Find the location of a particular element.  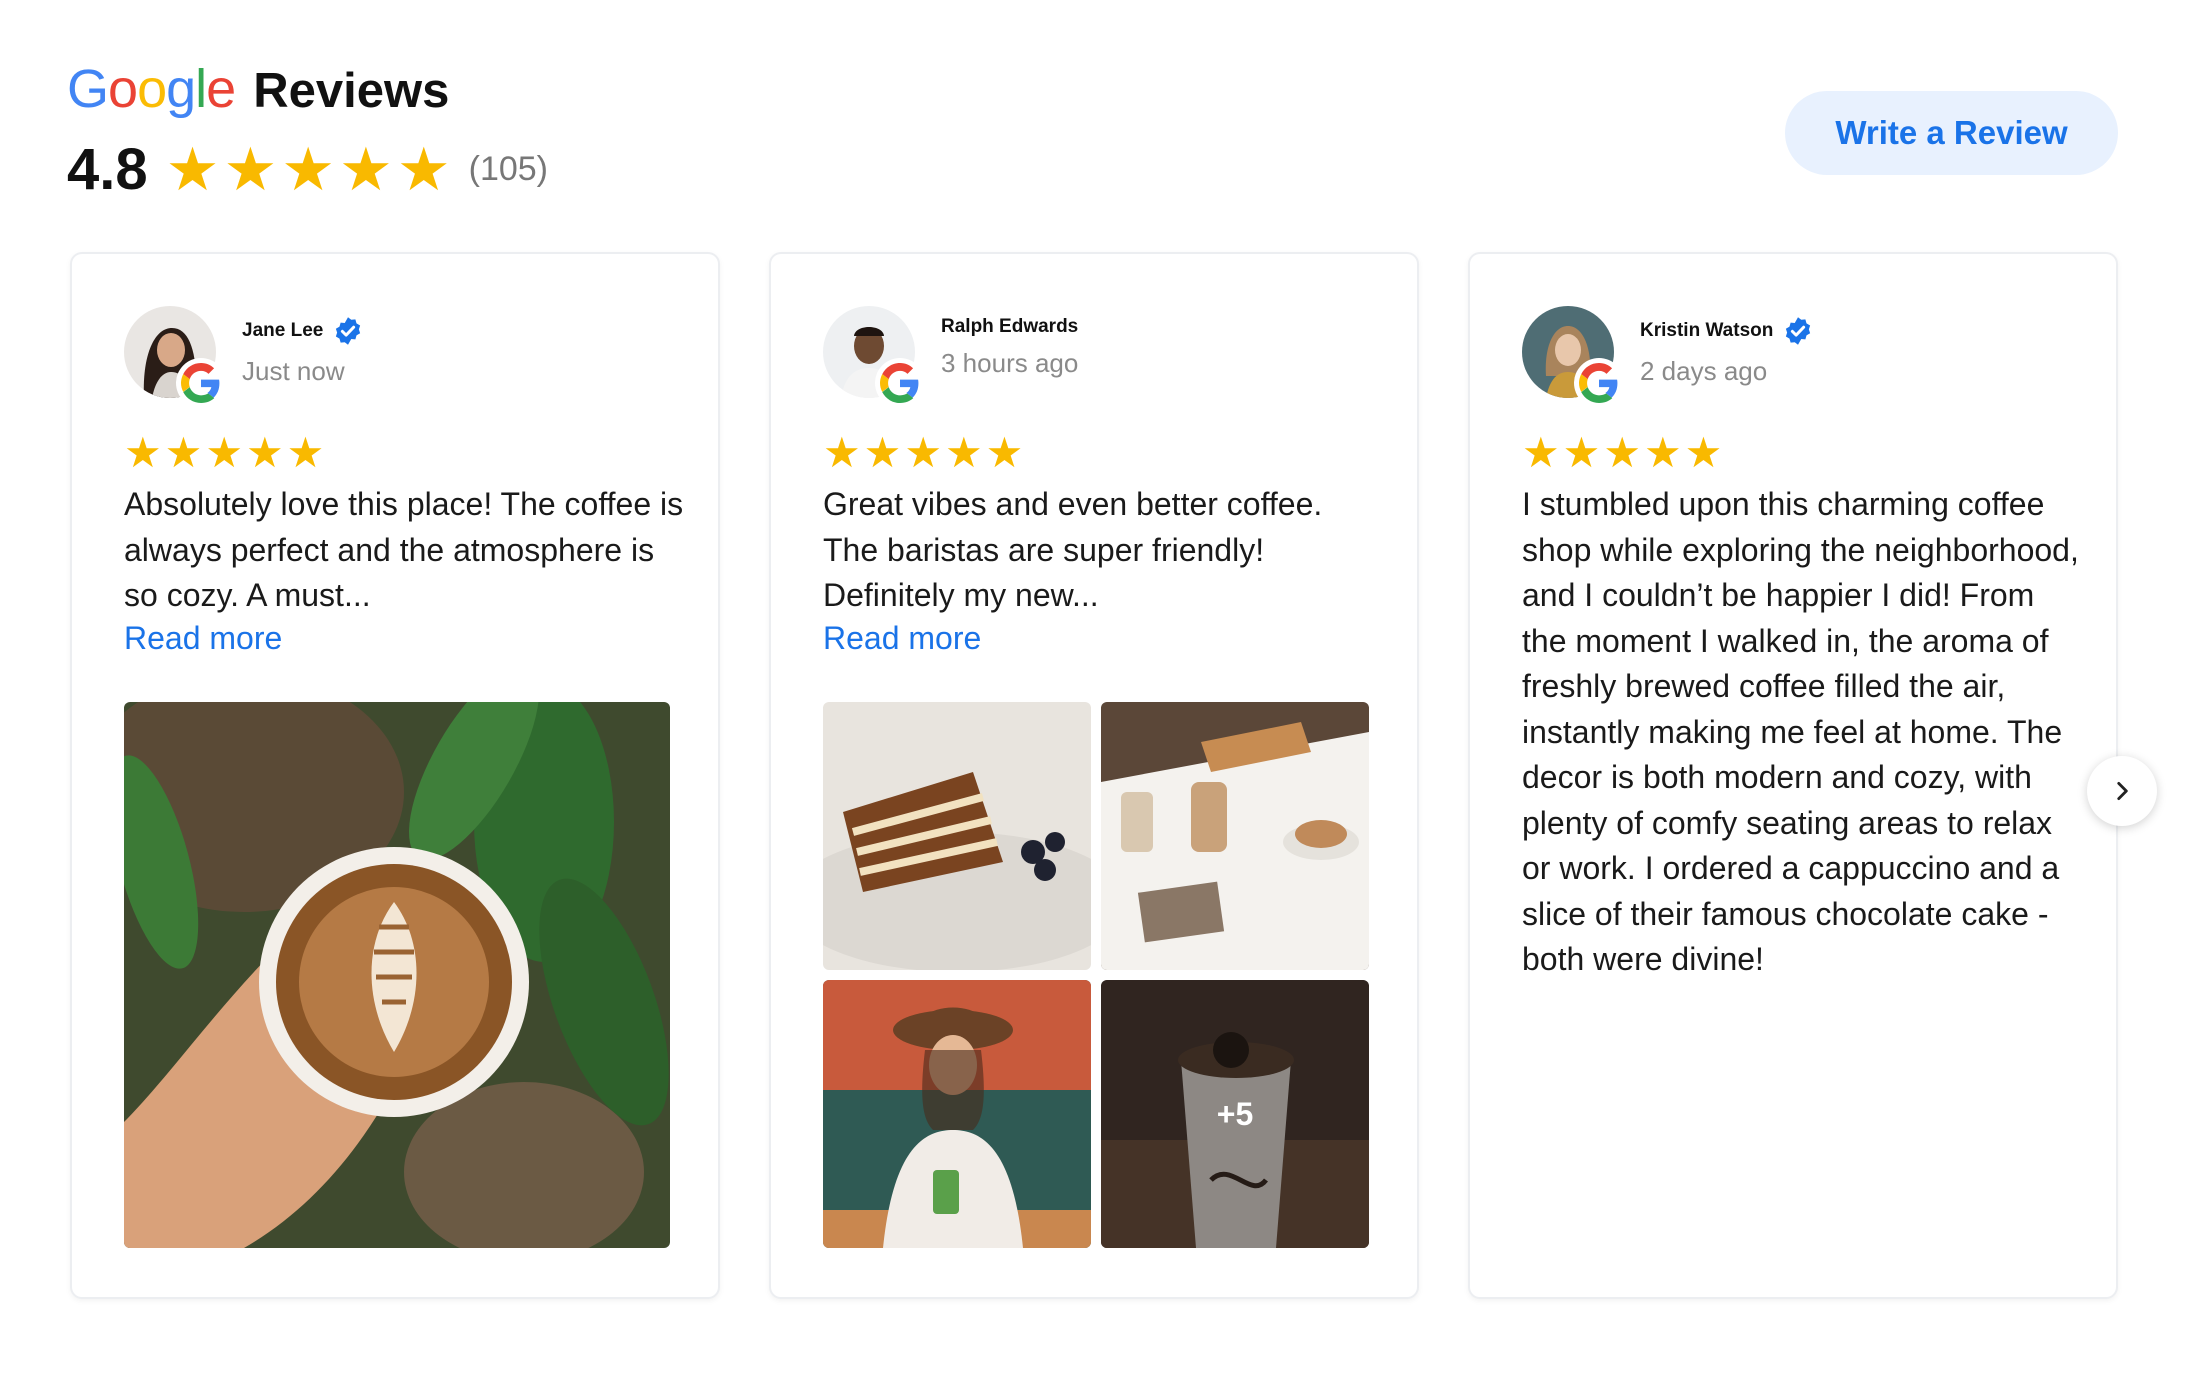

google-logo-text: Google is located at coordinates (151, 89).